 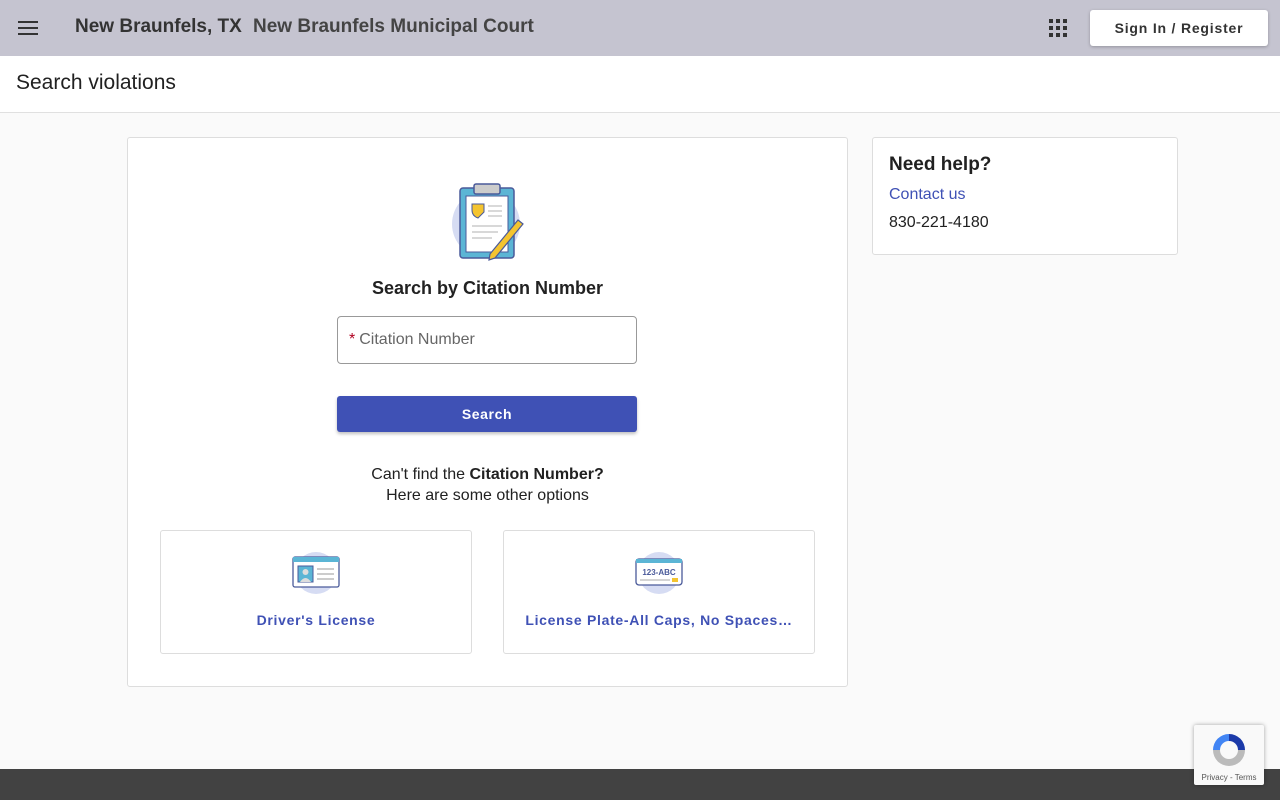 I want to click on recaptcha-badge: Privacy - Terms, so click(x=1229, y=755).